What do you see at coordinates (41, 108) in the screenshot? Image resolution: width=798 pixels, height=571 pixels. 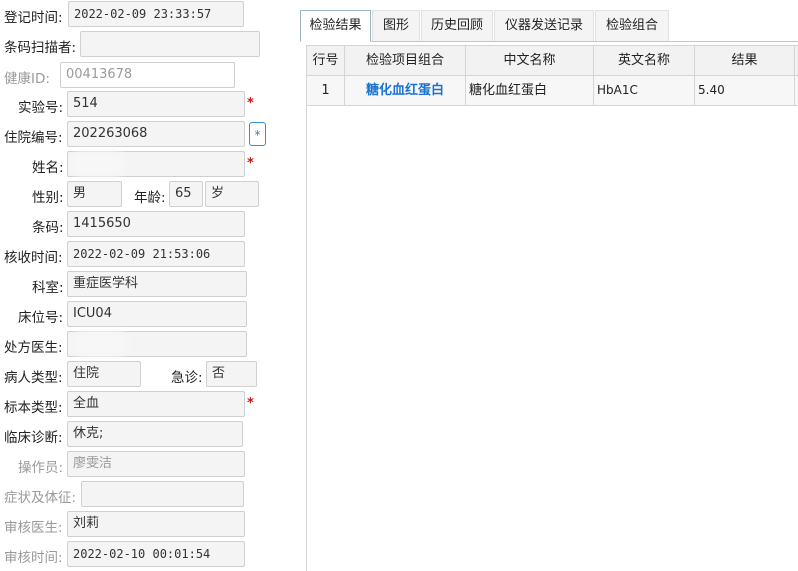 I see `lab-no-label: 实验号:` at bounding box center [41, 108].